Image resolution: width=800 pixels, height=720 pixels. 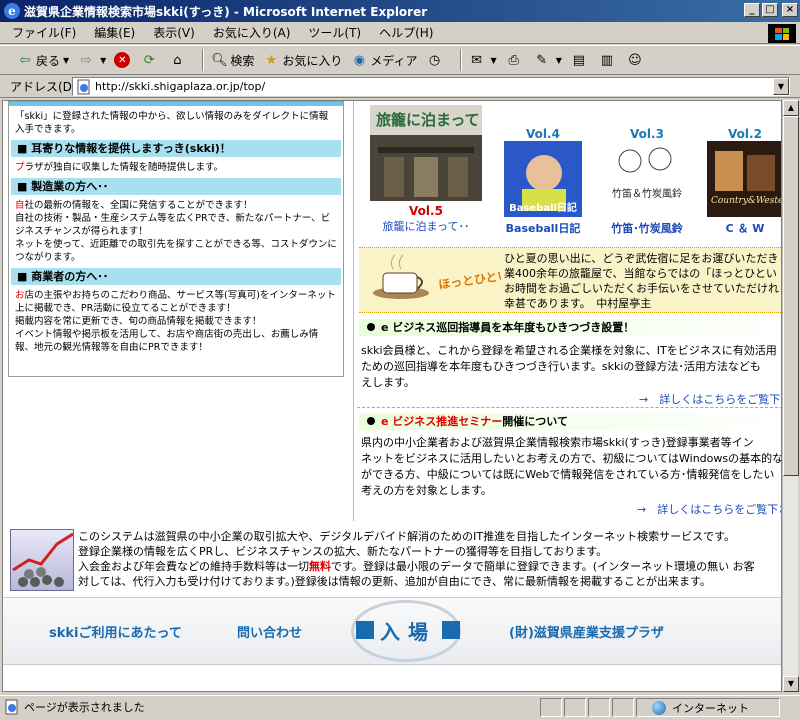 What do you see at coordinates (752, 10) in the screenshot?
I see `minimize-button: _` at bounding box center [752, 10].